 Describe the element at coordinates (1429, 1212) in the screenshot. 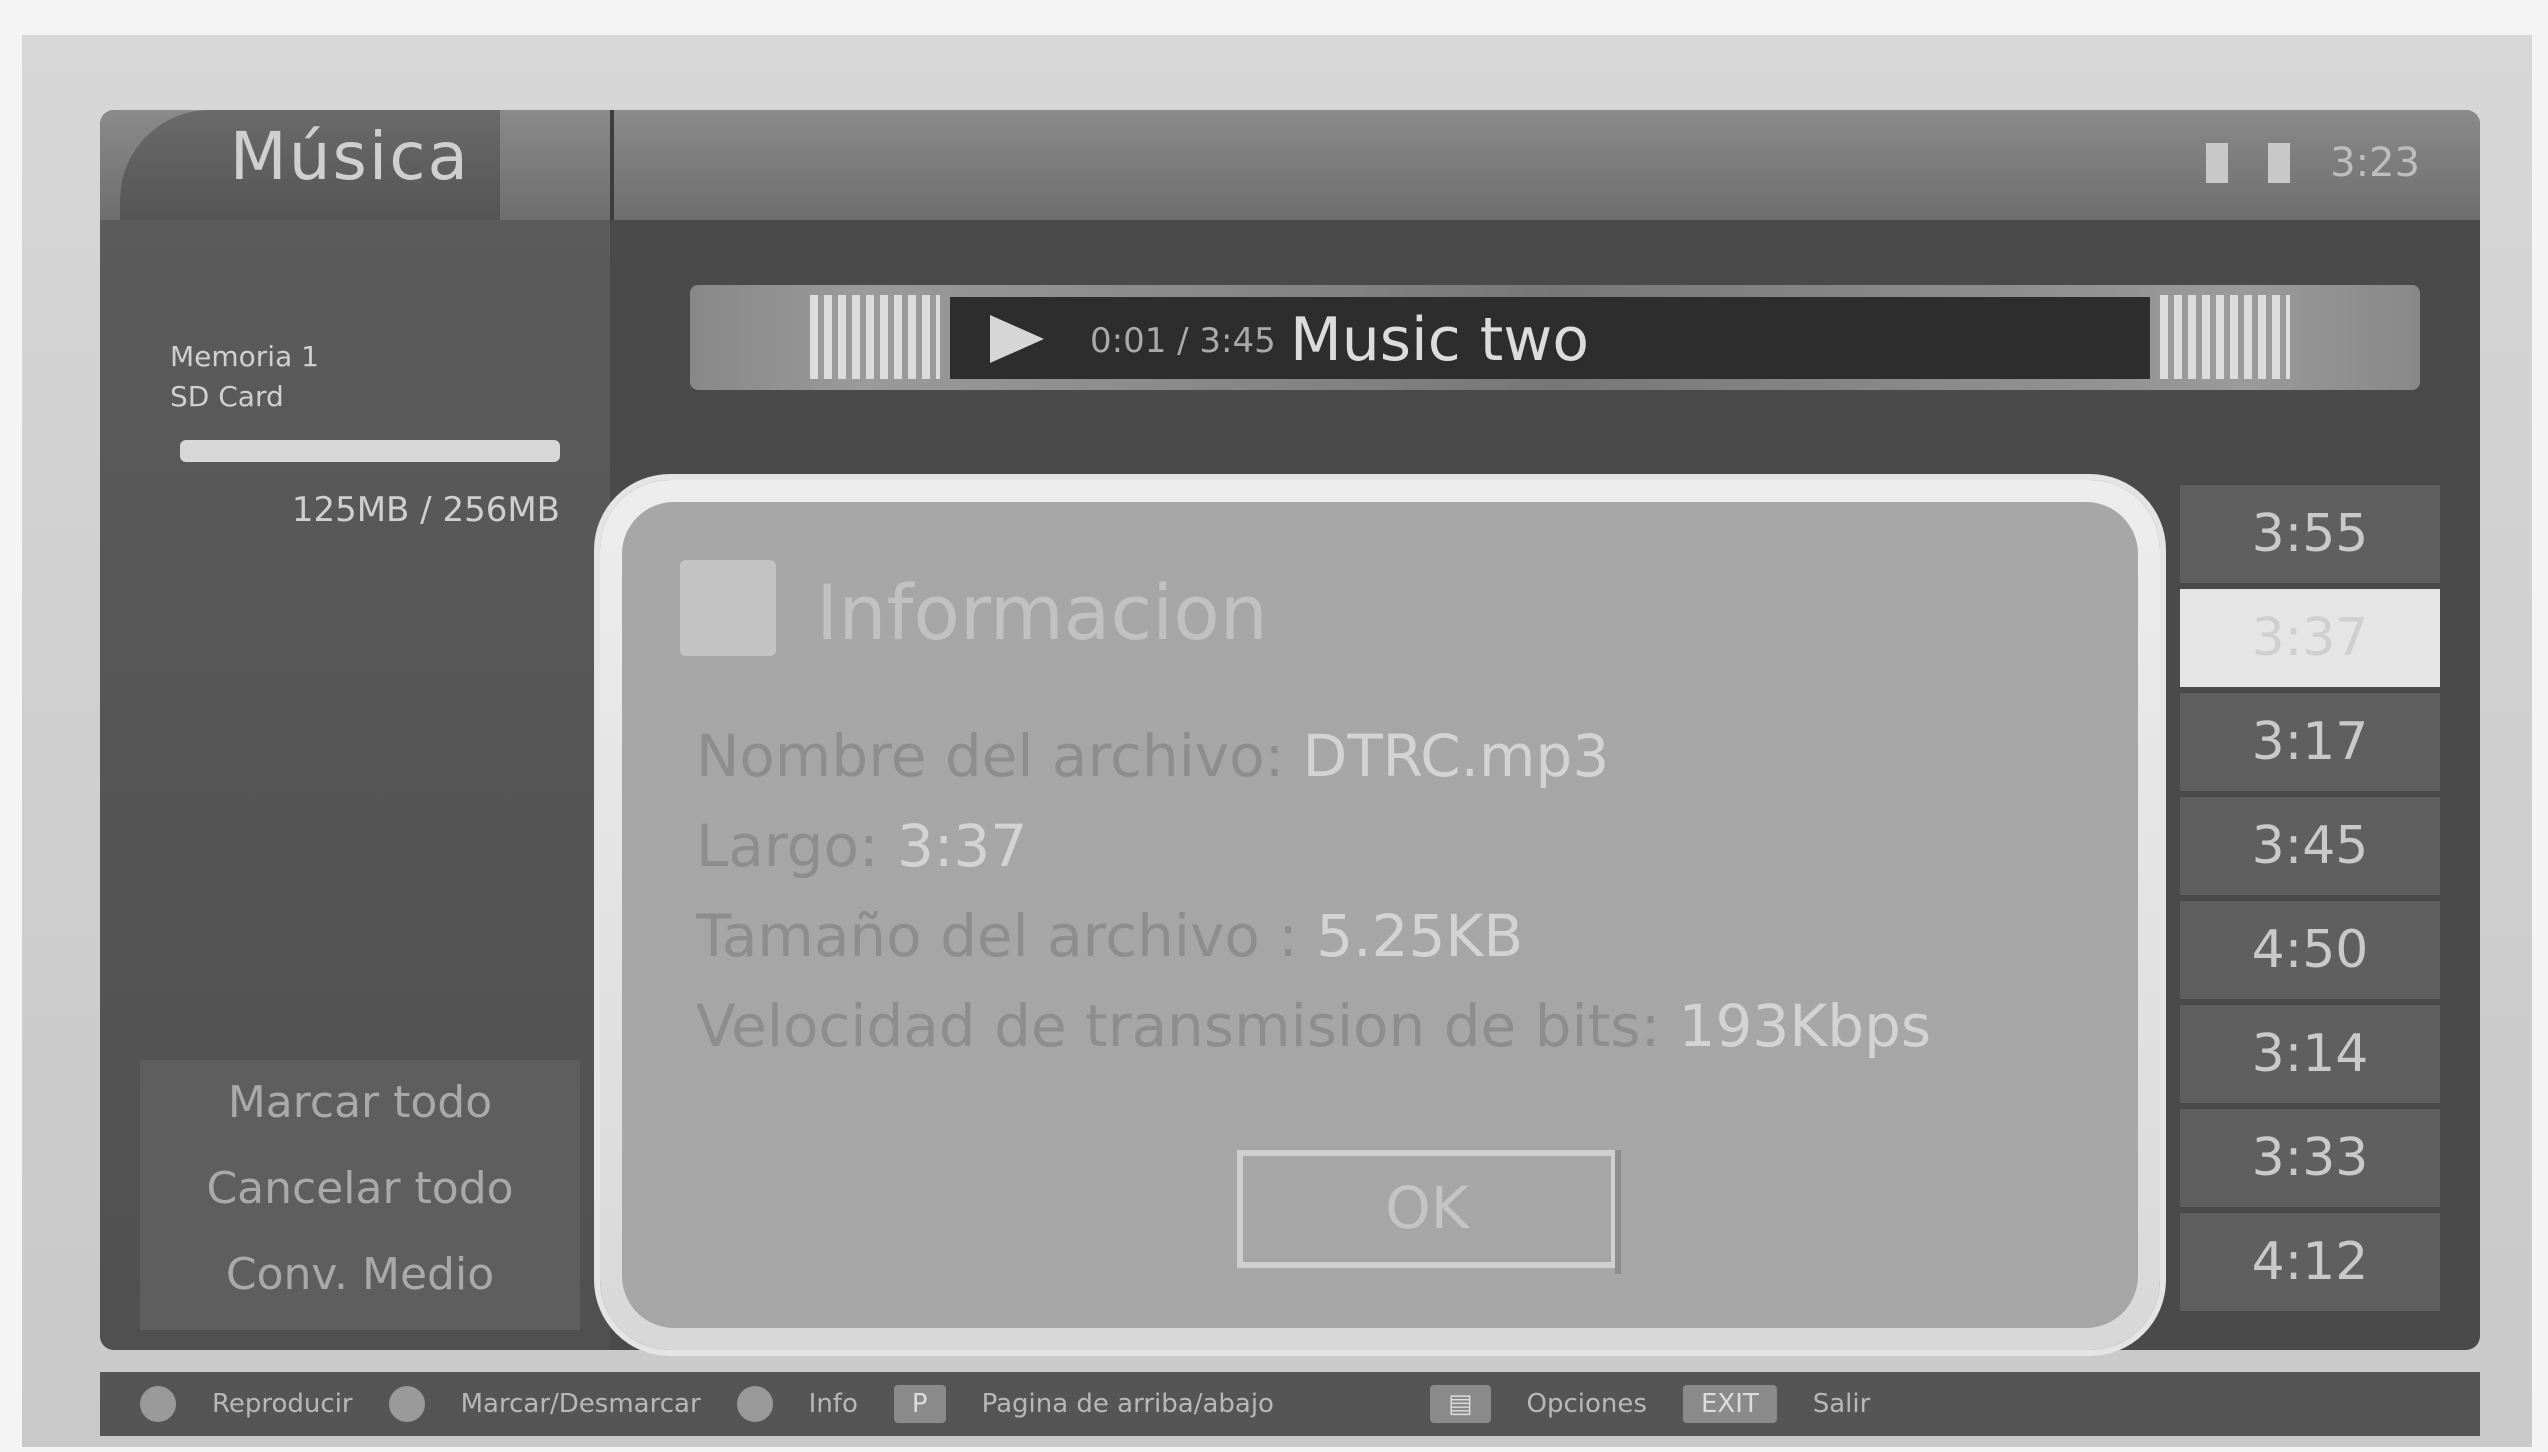

I see `ok-button: OK` at that location.